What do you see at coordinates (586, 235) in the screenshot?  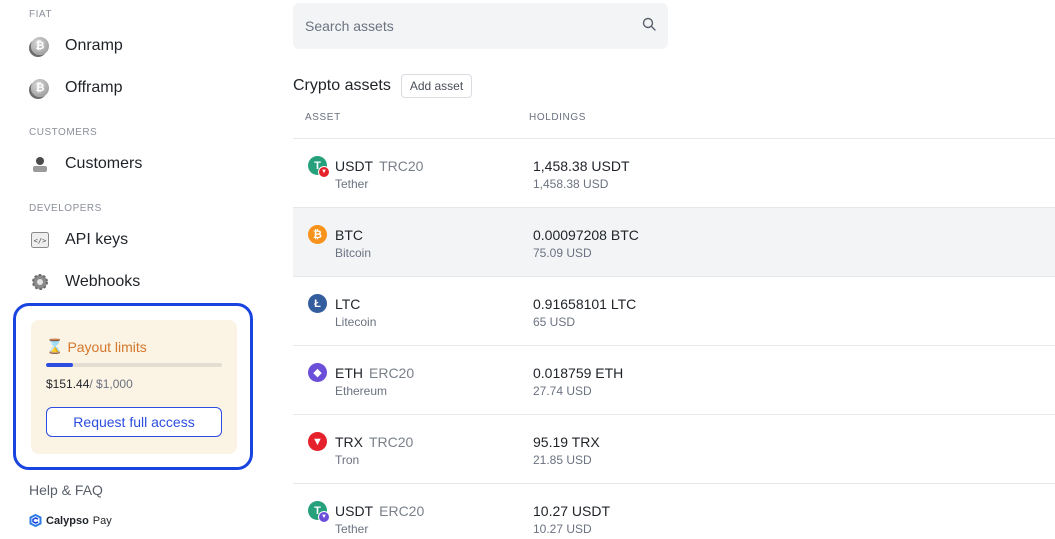 I see `holding-amount: 0.00097208 BTC` at bounding box center [586, 235].